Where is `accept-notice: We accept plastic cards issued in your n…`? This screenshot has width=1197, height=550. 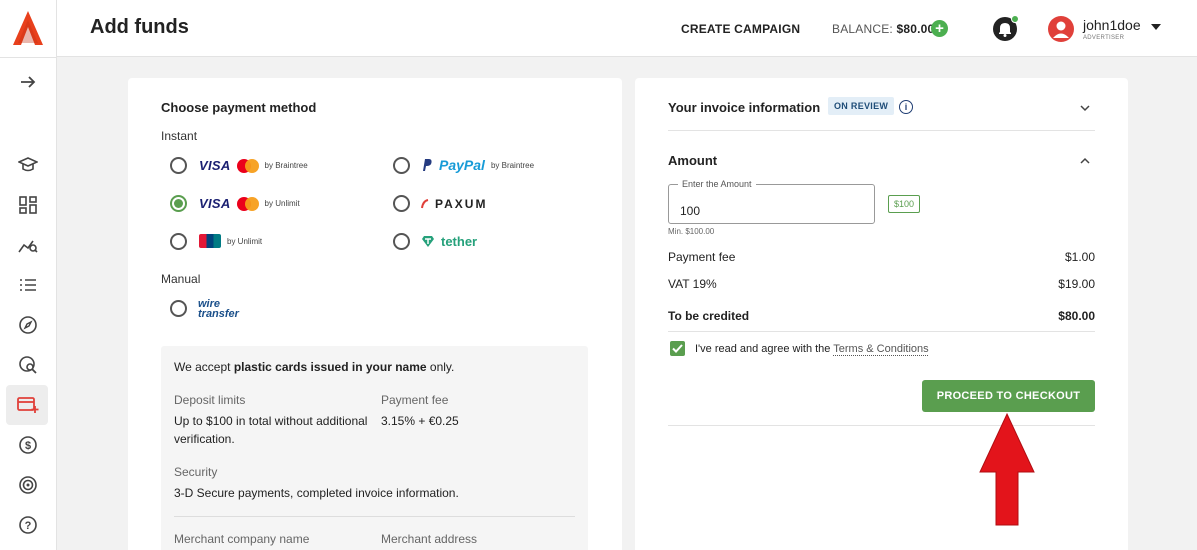
accept-notice: We accept plastic cards issued in your n… is located at coordinates (314, 367).